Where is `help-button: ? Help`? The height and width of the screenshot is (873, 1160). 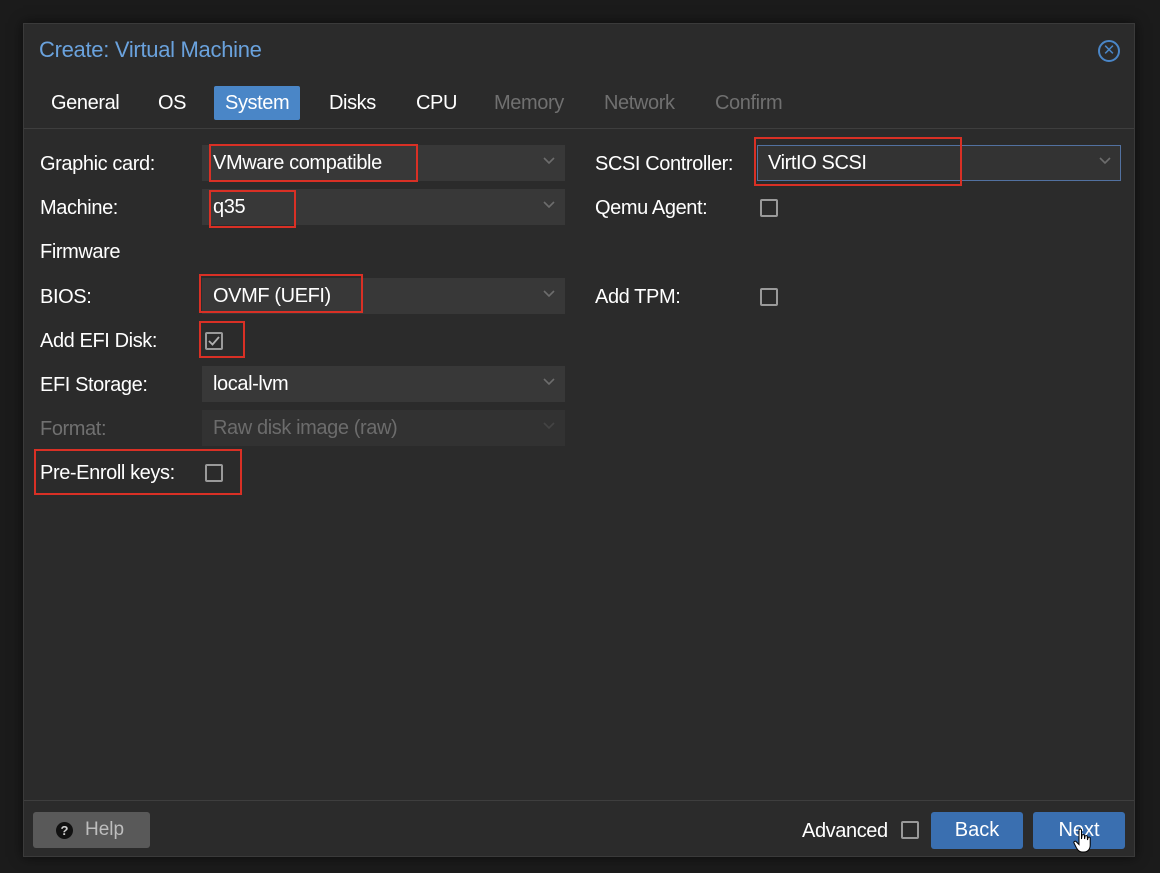
help-button: ? Help is located at coordinates (91, 830).